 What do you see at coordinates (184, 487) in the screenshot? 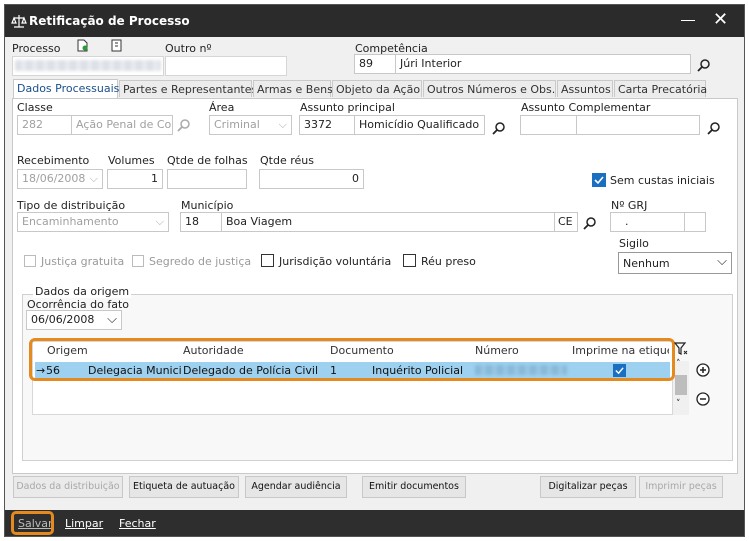
I see `etiqueta-autuacao-button: Etiqueta de autuação` at bounding box center [184, 487].